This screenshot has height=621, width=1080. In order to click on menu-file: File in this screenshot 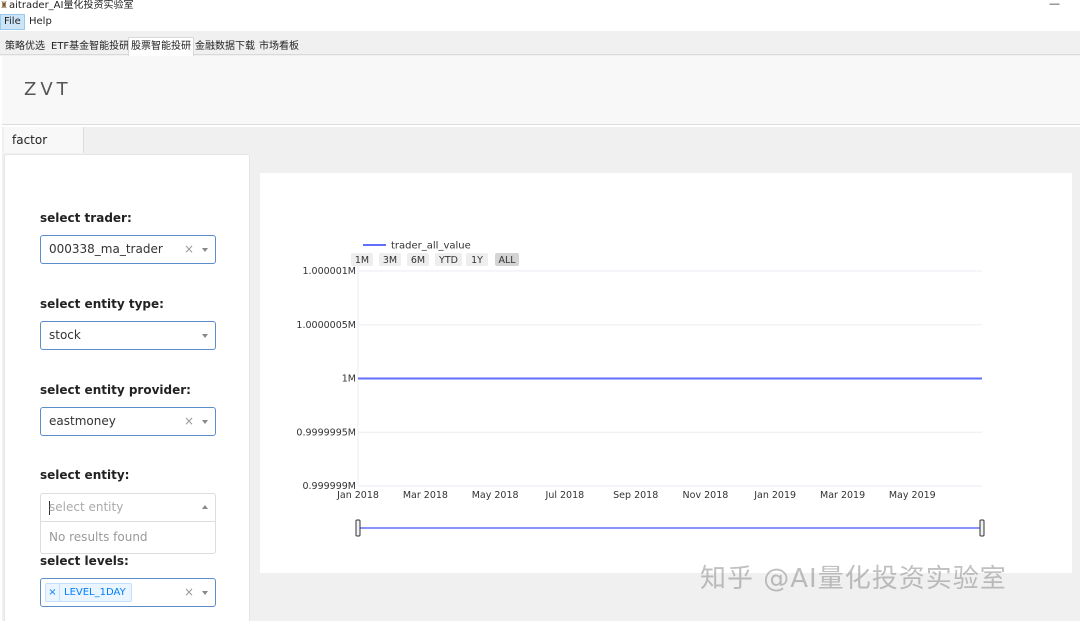, I will do `click(12, 22)`.